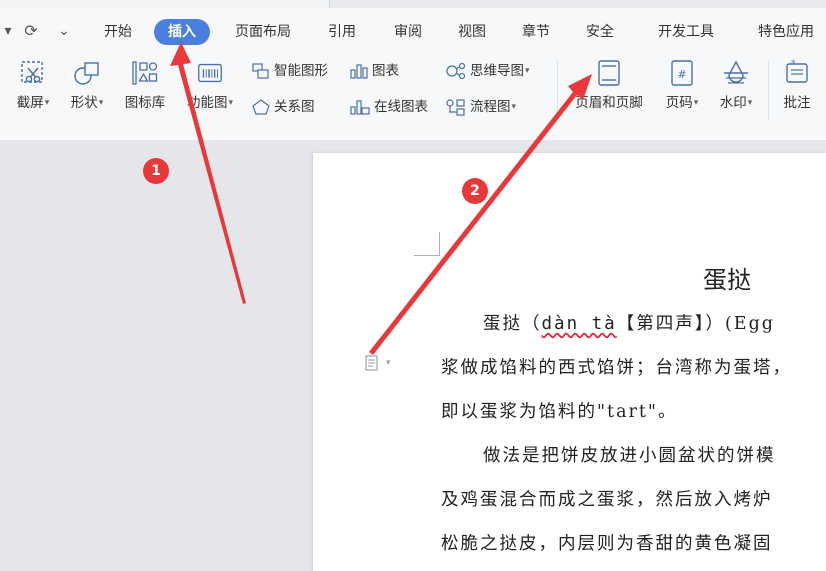 The height and width of the screenshot is (571, 826). I want to click on tab-chapter: 章节, so click(536, 32).